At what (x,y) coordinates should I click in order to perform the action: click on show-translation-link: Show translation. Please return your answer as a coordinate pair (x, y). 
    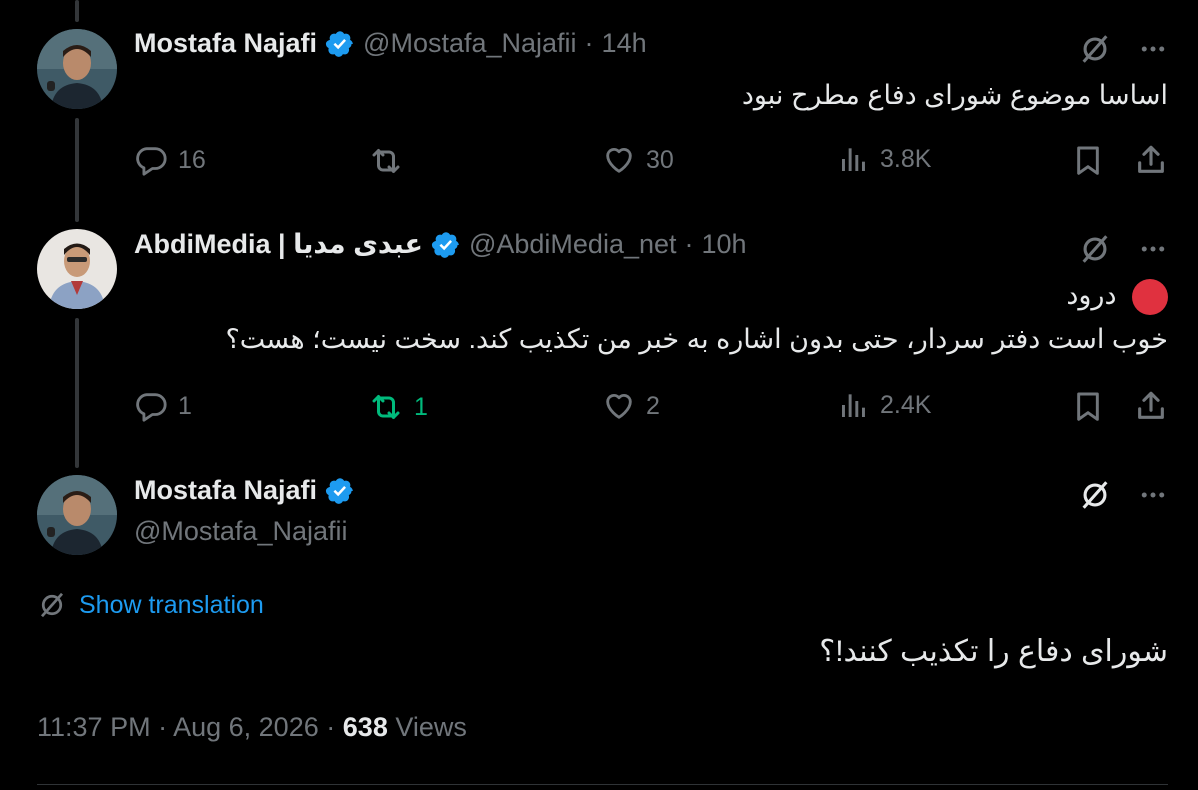
    Looking at the image, I should click on (150, 605).